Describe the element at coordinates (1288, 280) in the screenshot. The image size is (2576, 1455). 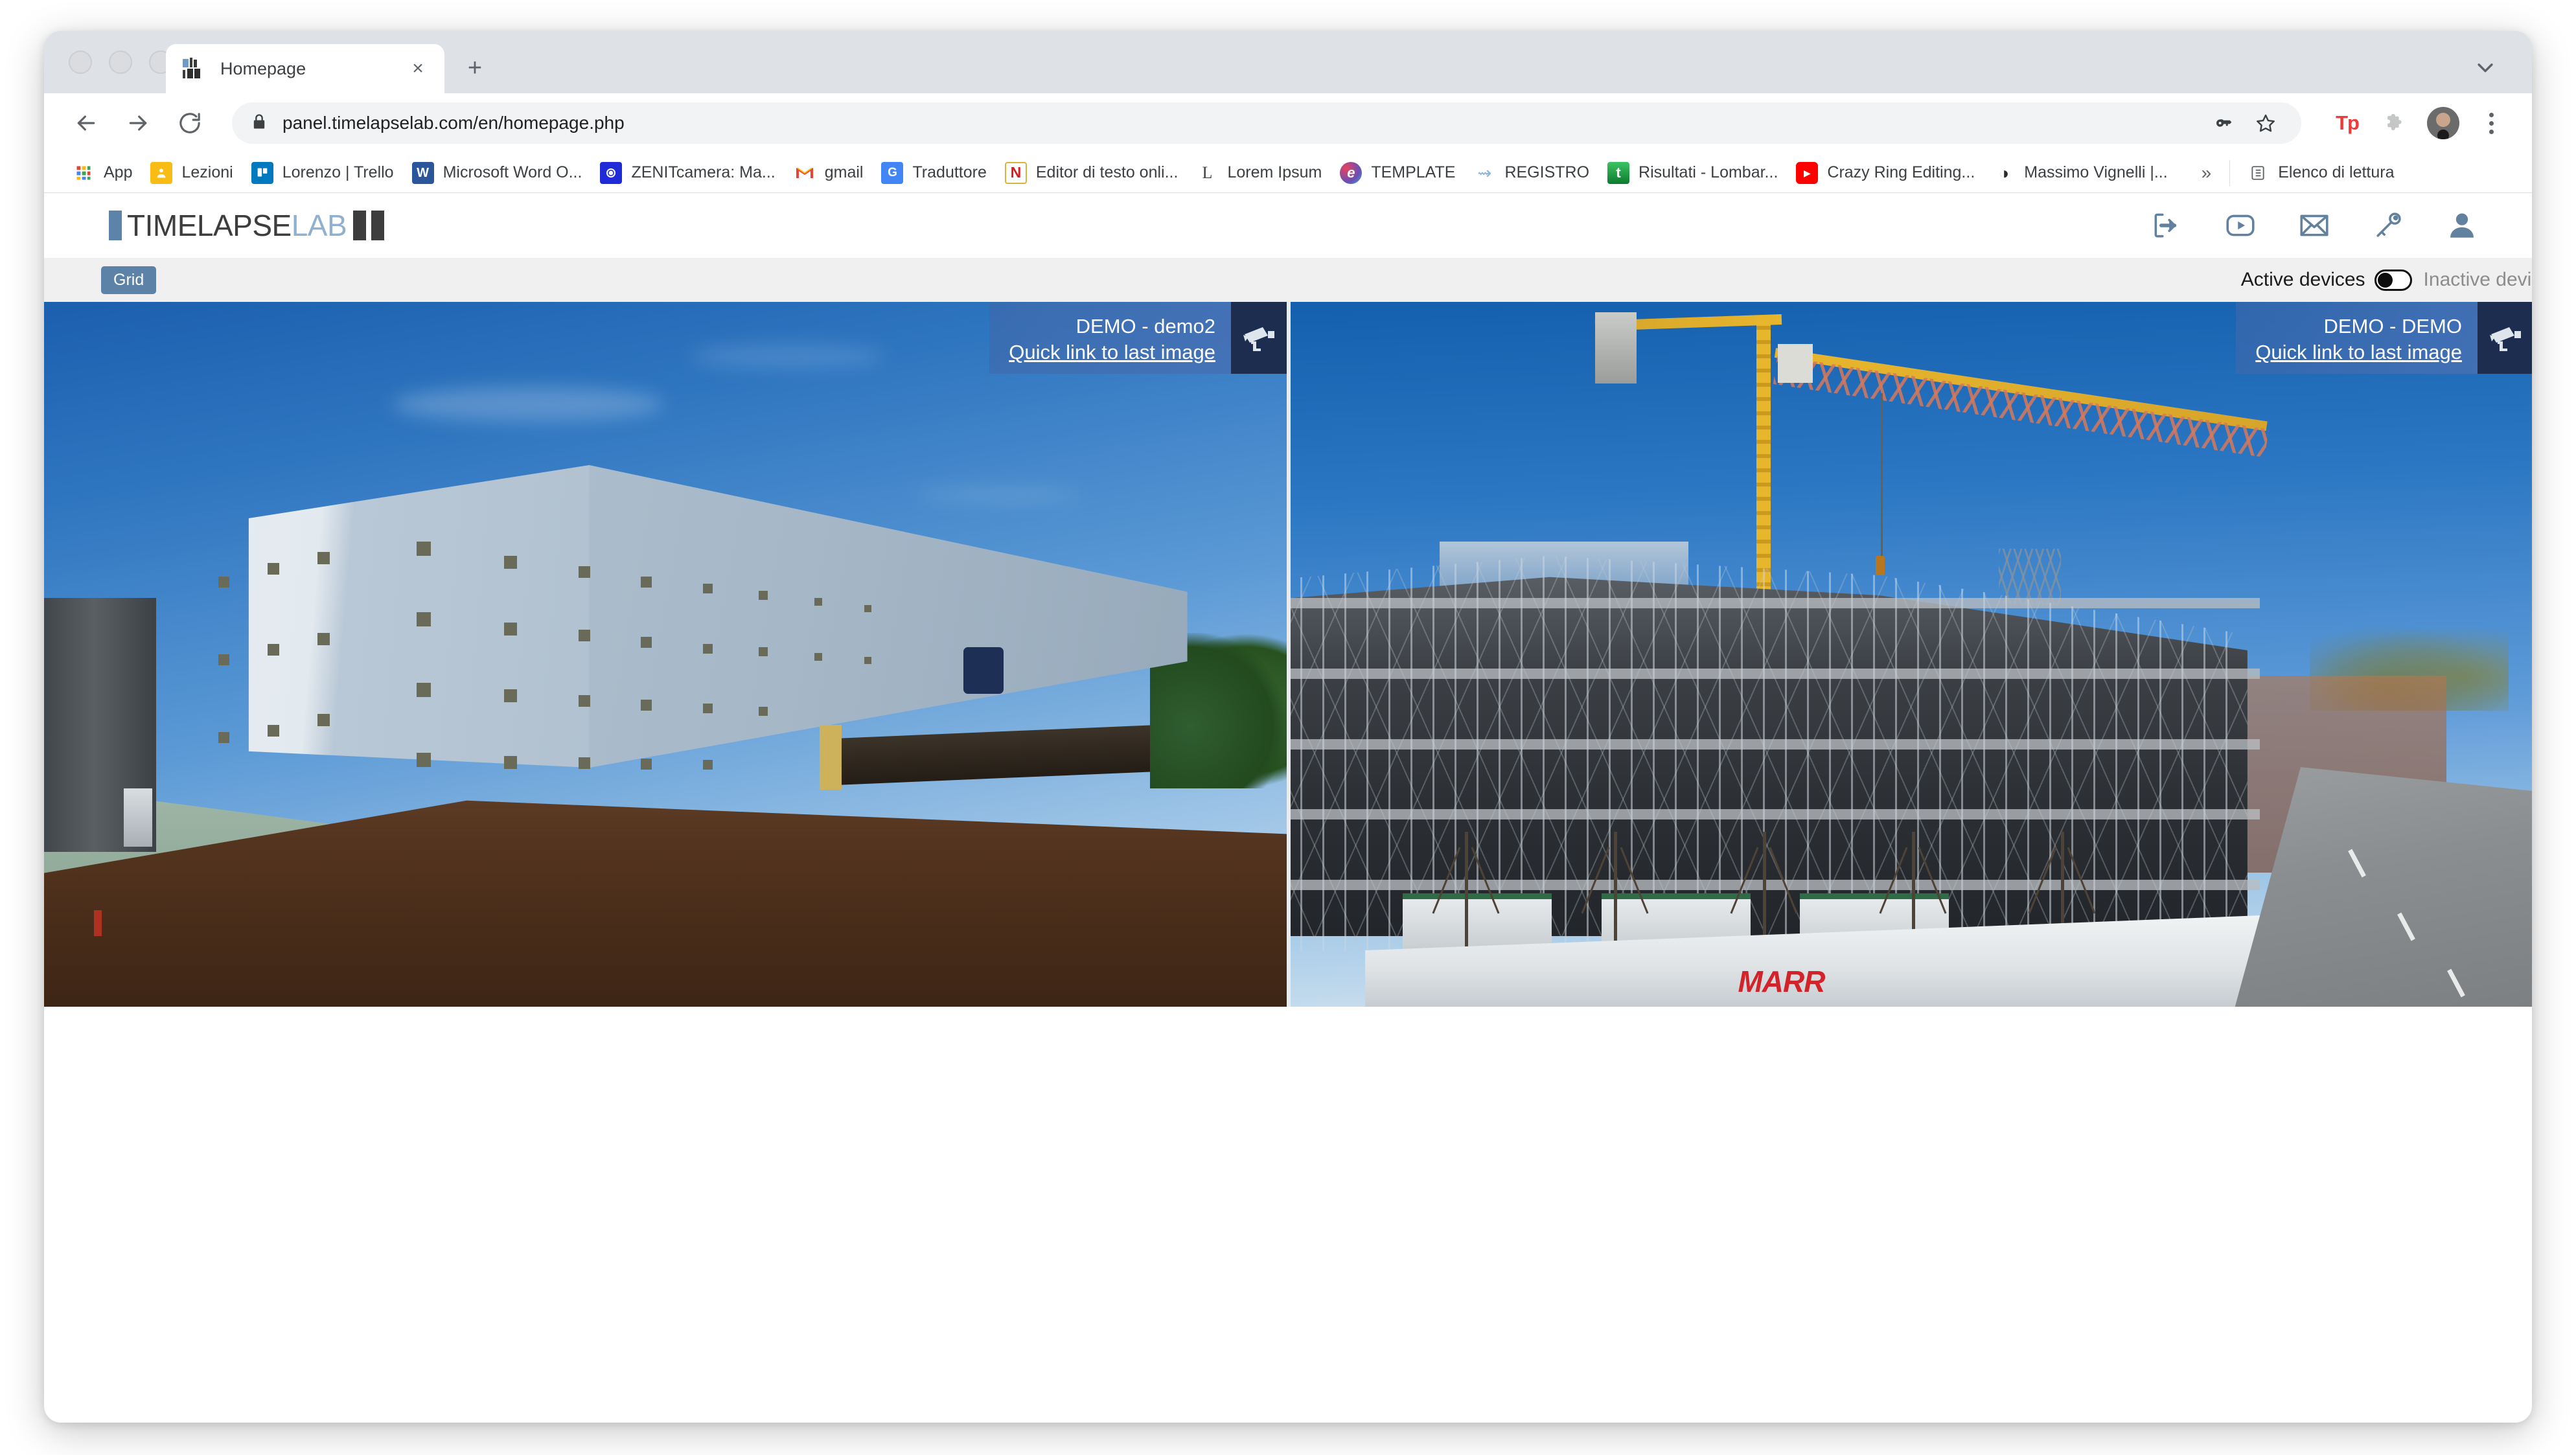
I see `controls-bar: Grid Active devices Inactive devices` at that location.